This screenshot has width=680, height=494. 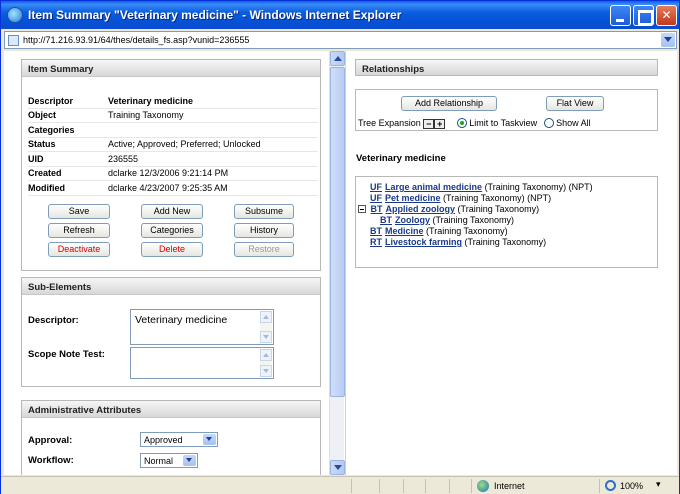 What do you see at coordinates (51, 129) in the screenshot?
I see `categories-key: Categories` at bounding box center [51, 129].